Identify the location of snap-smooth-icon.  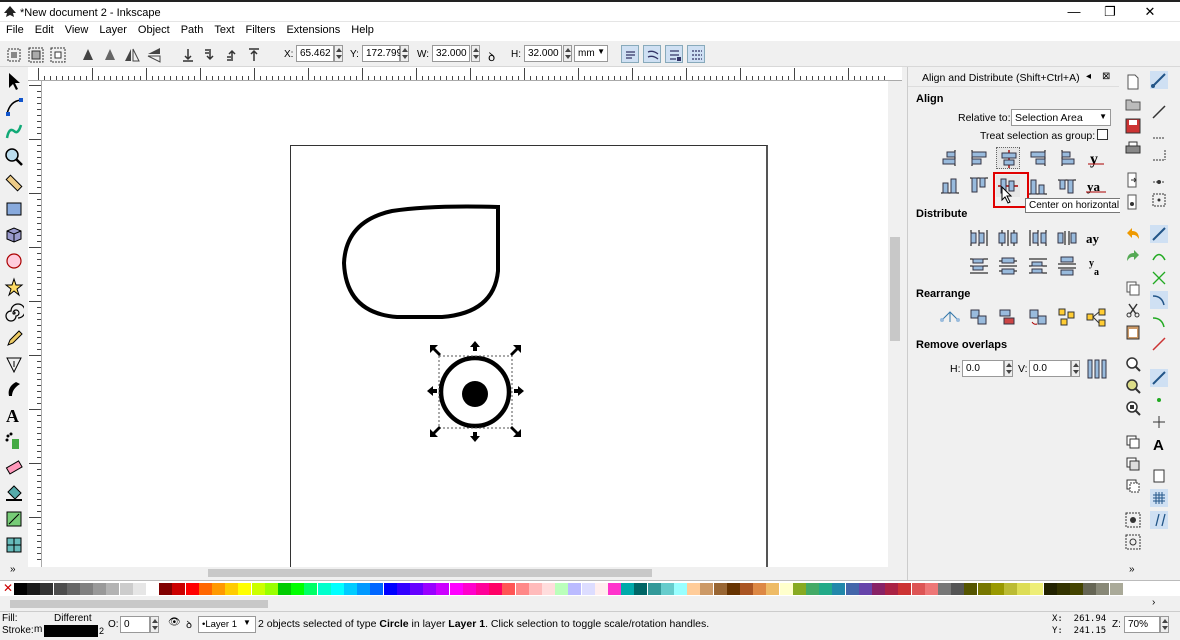
(1159, 322).